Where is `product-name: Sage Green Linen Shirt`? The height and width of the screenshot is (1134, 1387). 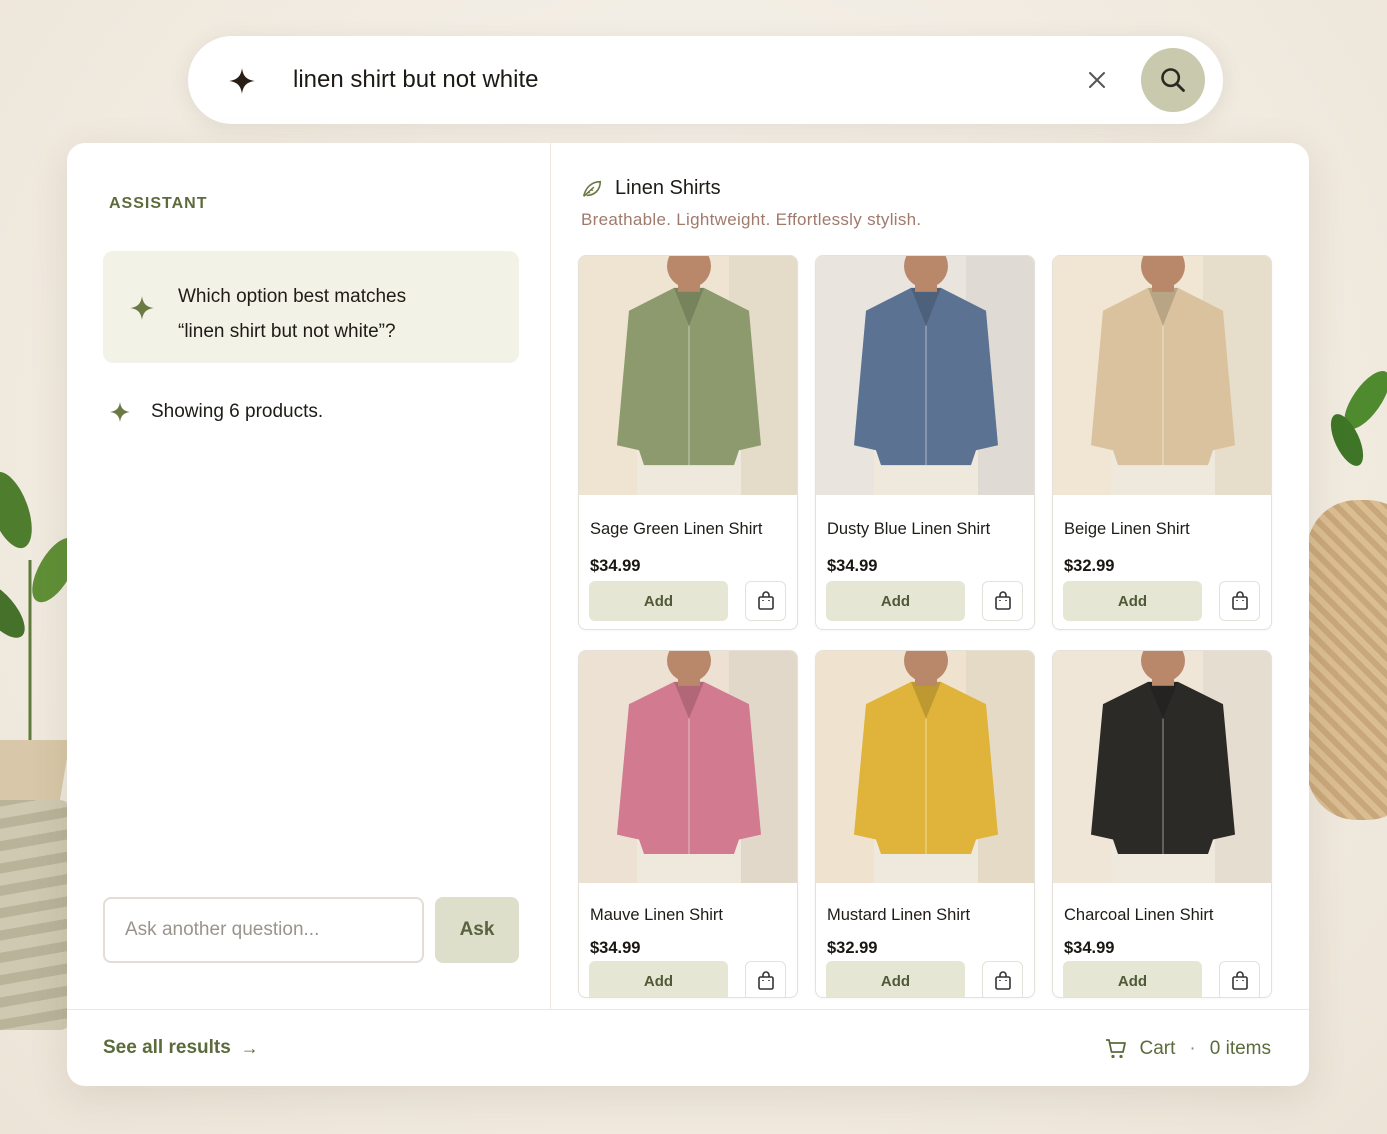 product-name: Sage Green Linen Shirt is located at coordinates (676, 529).